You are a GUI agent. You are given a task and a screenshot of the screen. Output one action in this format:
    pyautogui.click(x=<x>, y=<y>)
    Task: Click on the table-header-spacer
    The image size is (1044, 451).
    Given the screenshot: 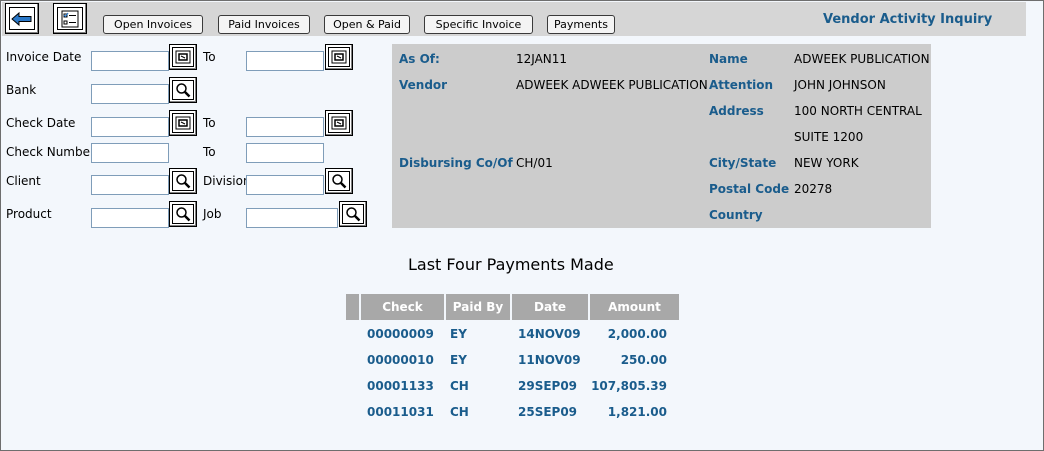 What is the action you would take?
    pyautogui.click(x=352, y=307)
    